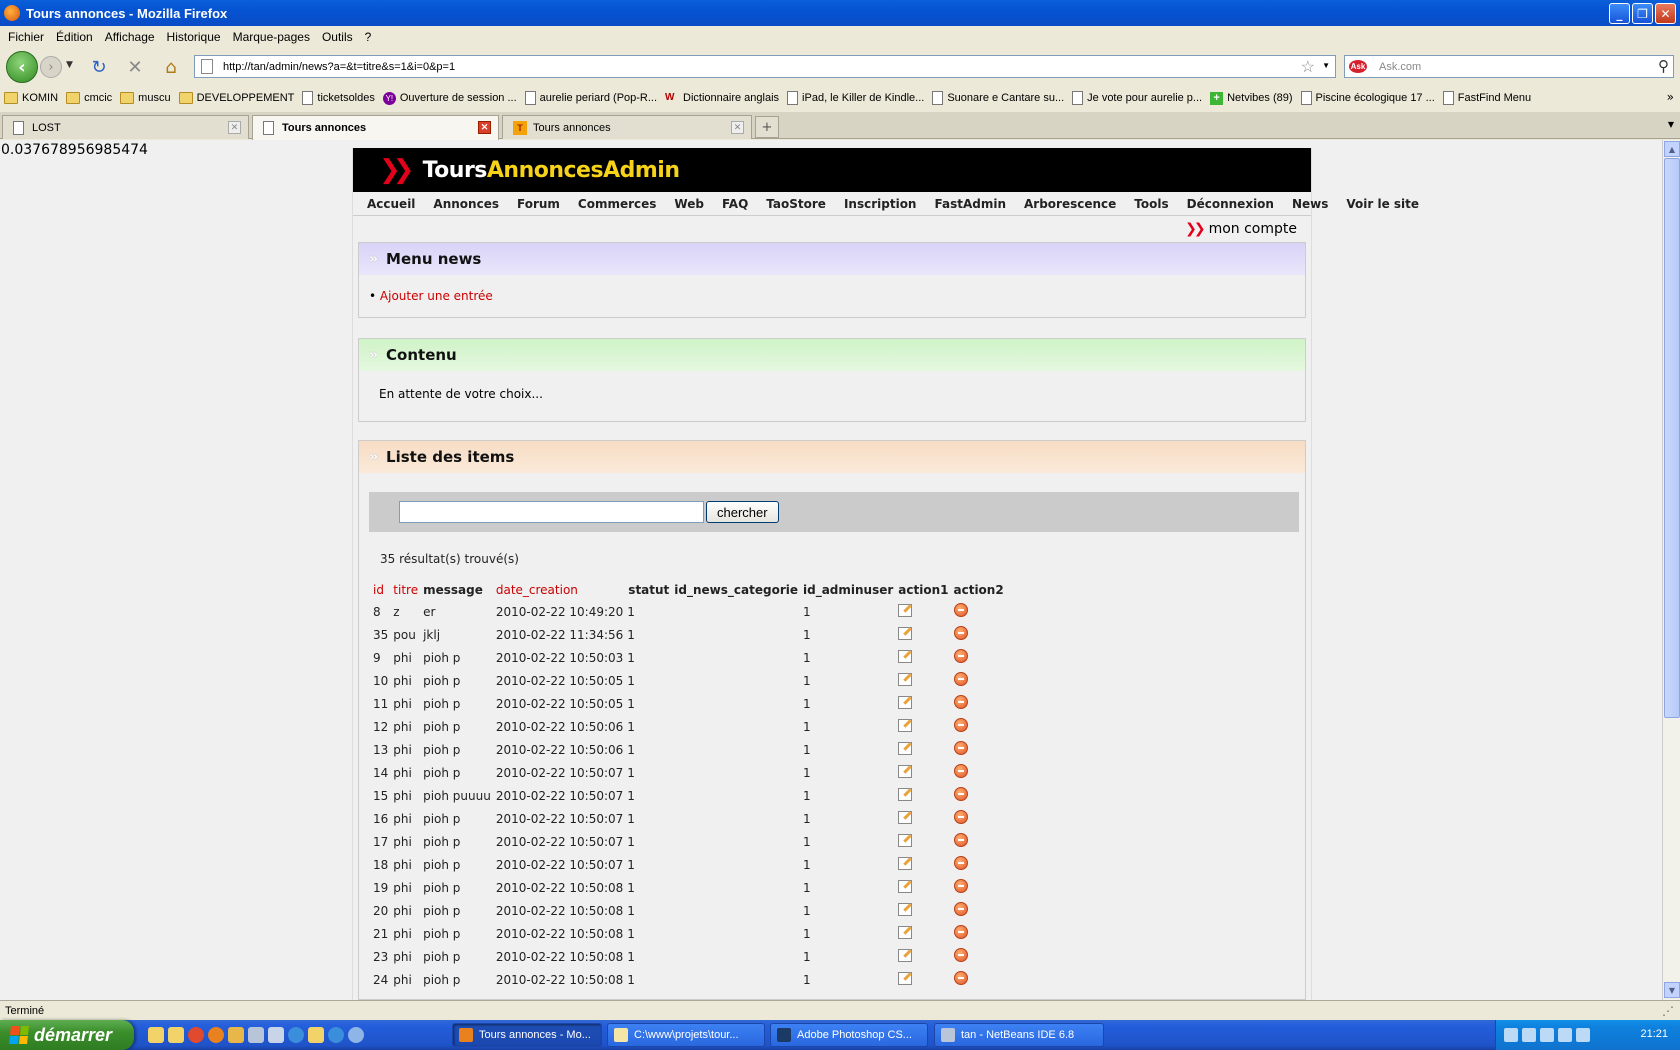 The width and height of the screenshot is (1680, 1050). What do you see at coordinates (382, 590) in the screenshot?
I see `column-header-id: id` at bounding box center [382, 590].